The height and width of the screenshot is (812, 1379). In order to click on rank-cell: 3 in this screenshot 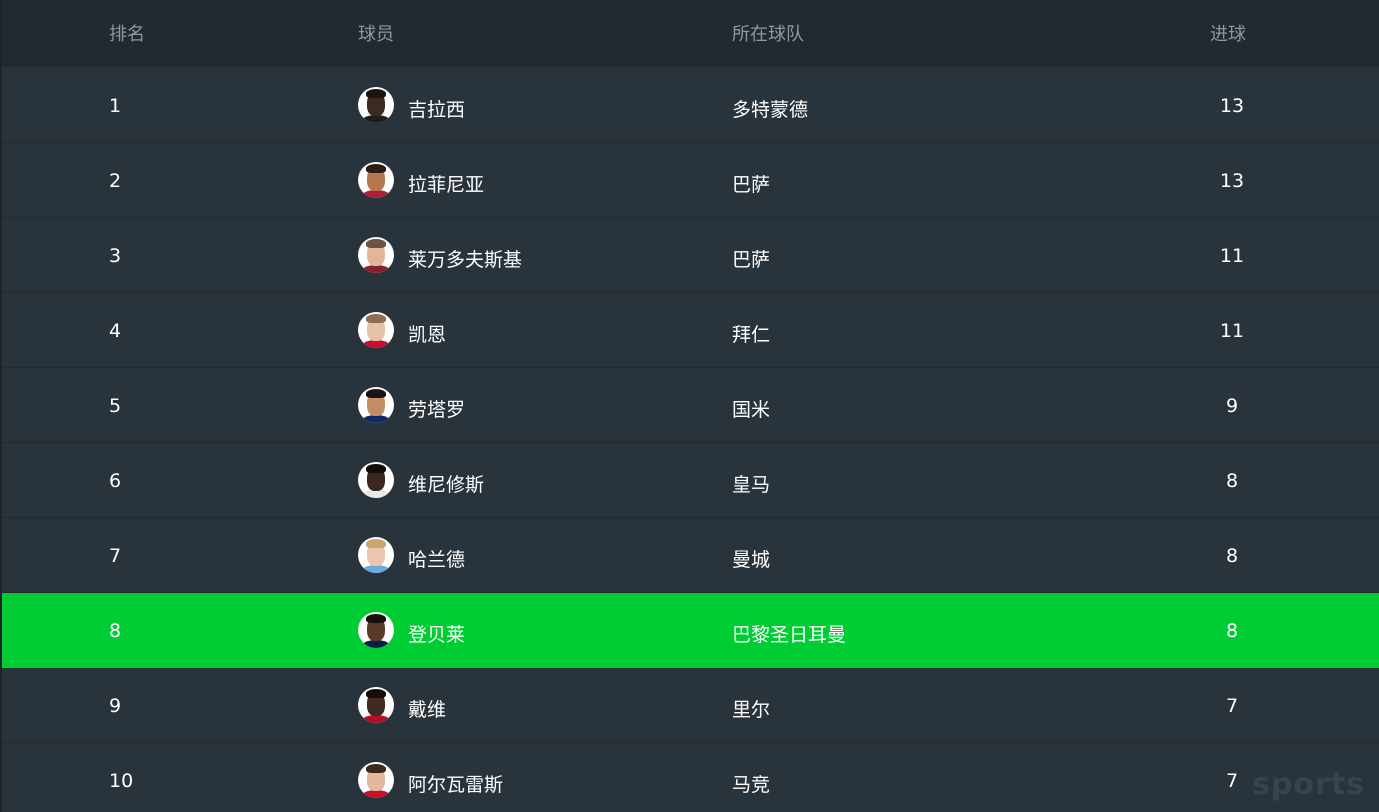, I will do `click(115, 256)`.